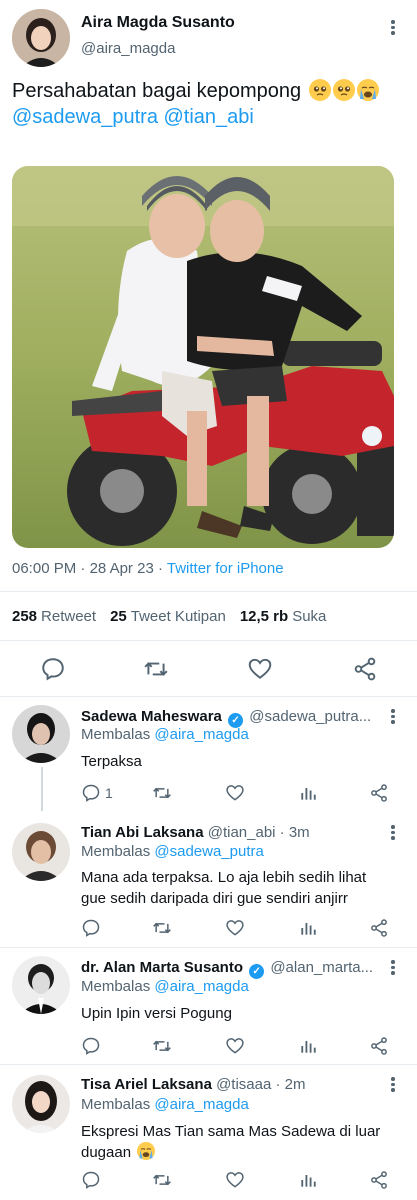 Image resolution: width=417 pixels, height=1200 pixels. I want to click on reply-author-line: Tian Abi Laksana @tian_abi · 3m, so click(195, 832).